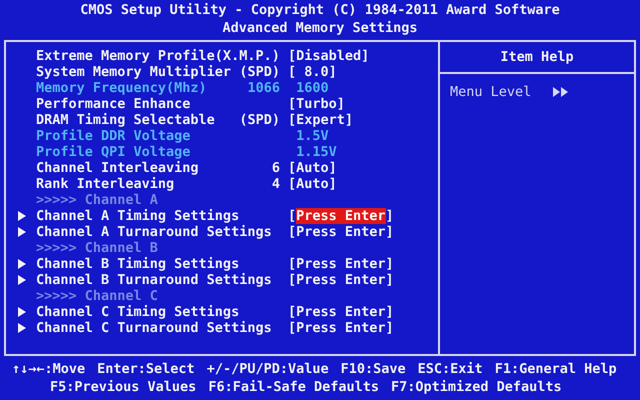  I want to click on setting-label: Extreme Memory Profile(X.M.P.), so click(158, 56).